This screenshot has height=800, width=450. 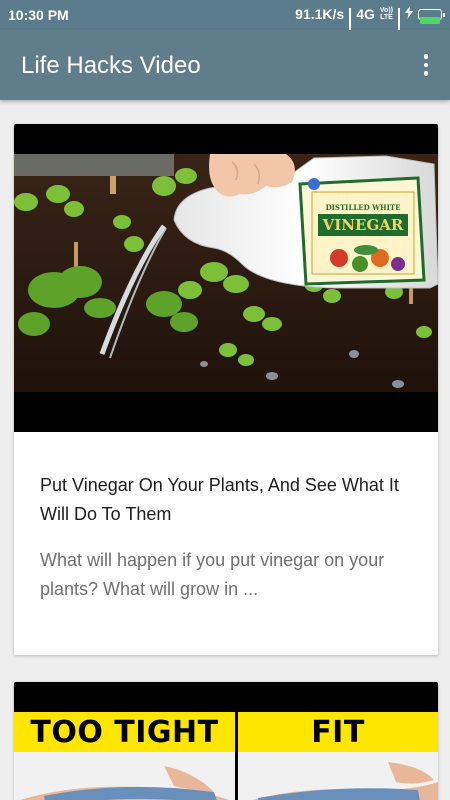 I want to click on signal-icon, so click(x=350, y=28).